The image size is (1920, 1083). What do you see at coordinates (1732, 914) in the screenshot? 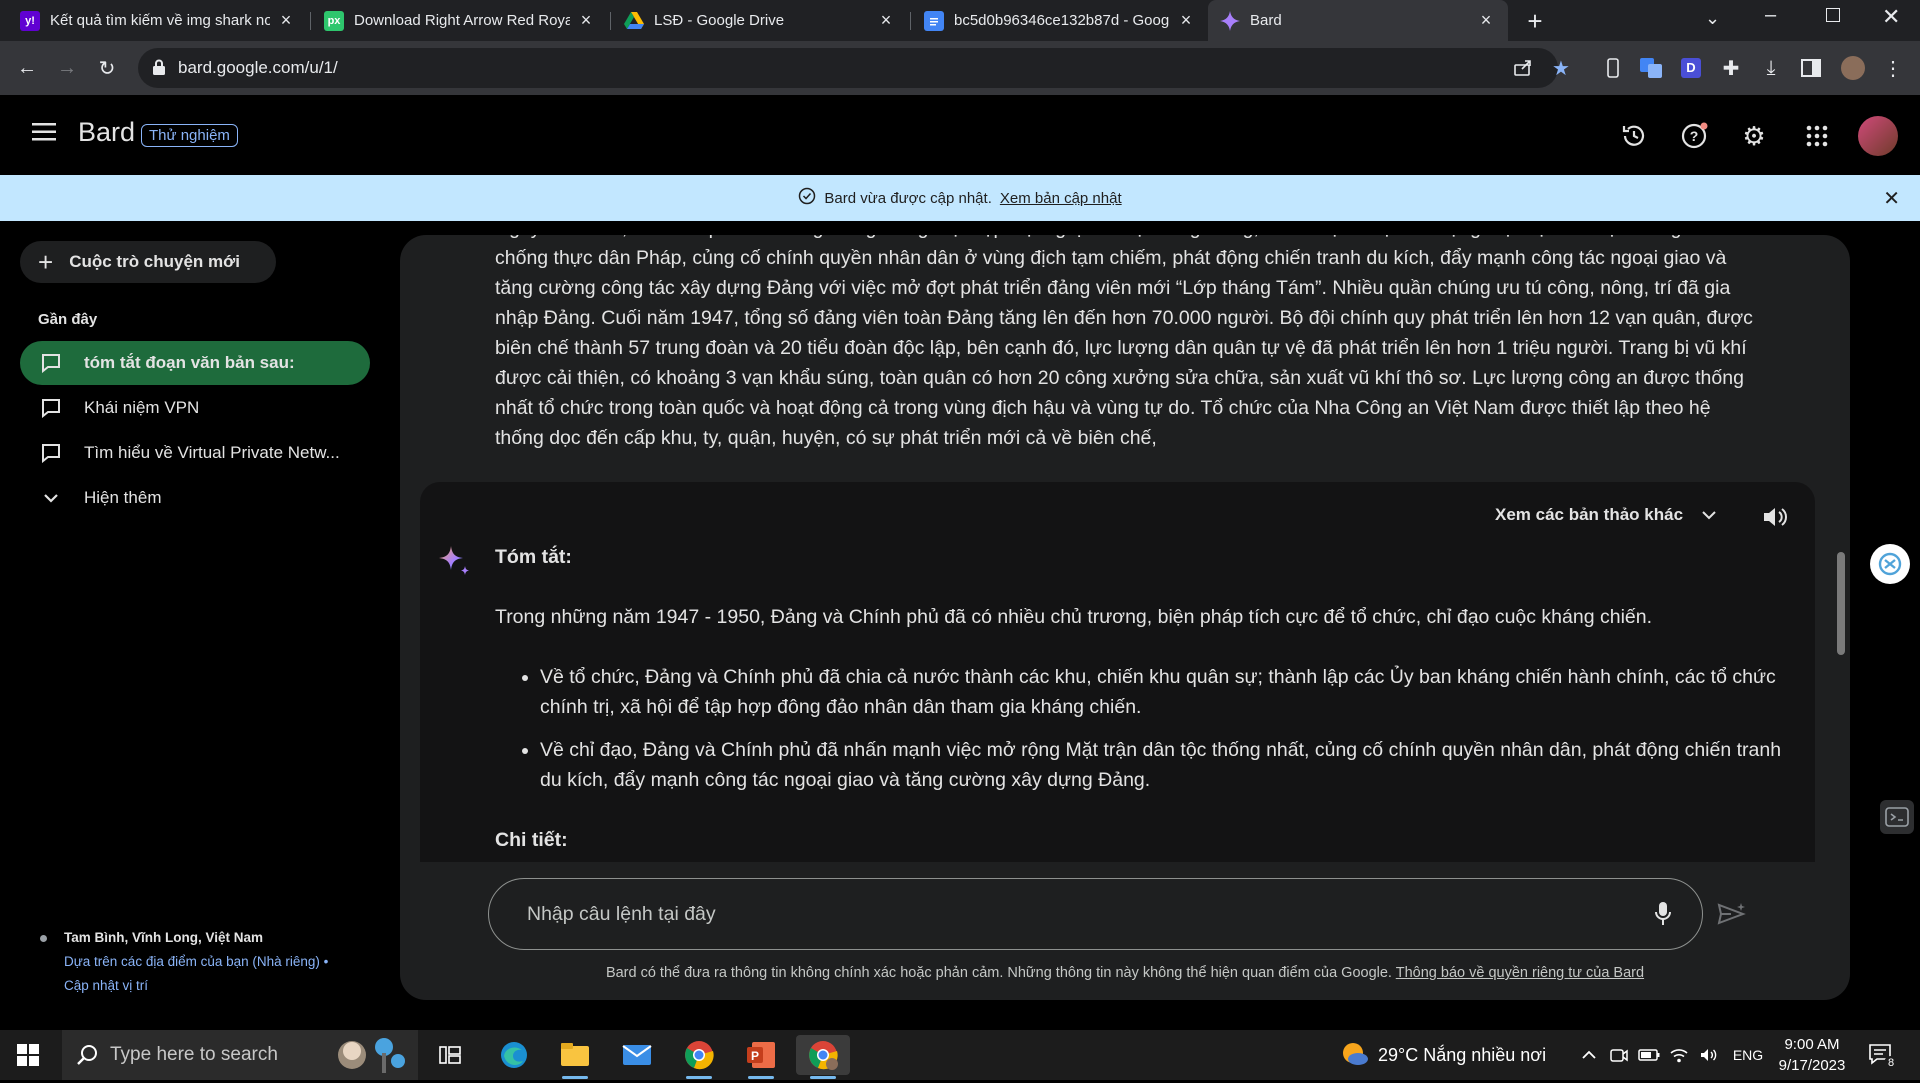
I see `send-icon` at bounding box center [1732, 914].